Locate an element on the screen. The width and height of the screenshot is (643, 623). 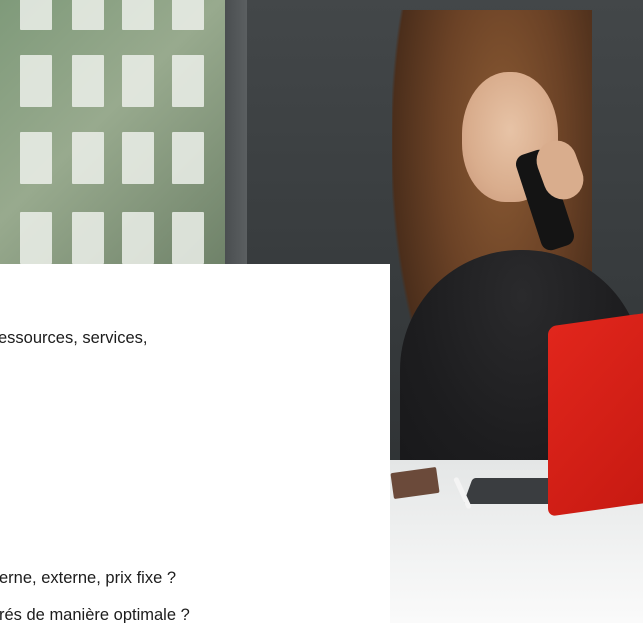
window is located at coordinates (112, 132).